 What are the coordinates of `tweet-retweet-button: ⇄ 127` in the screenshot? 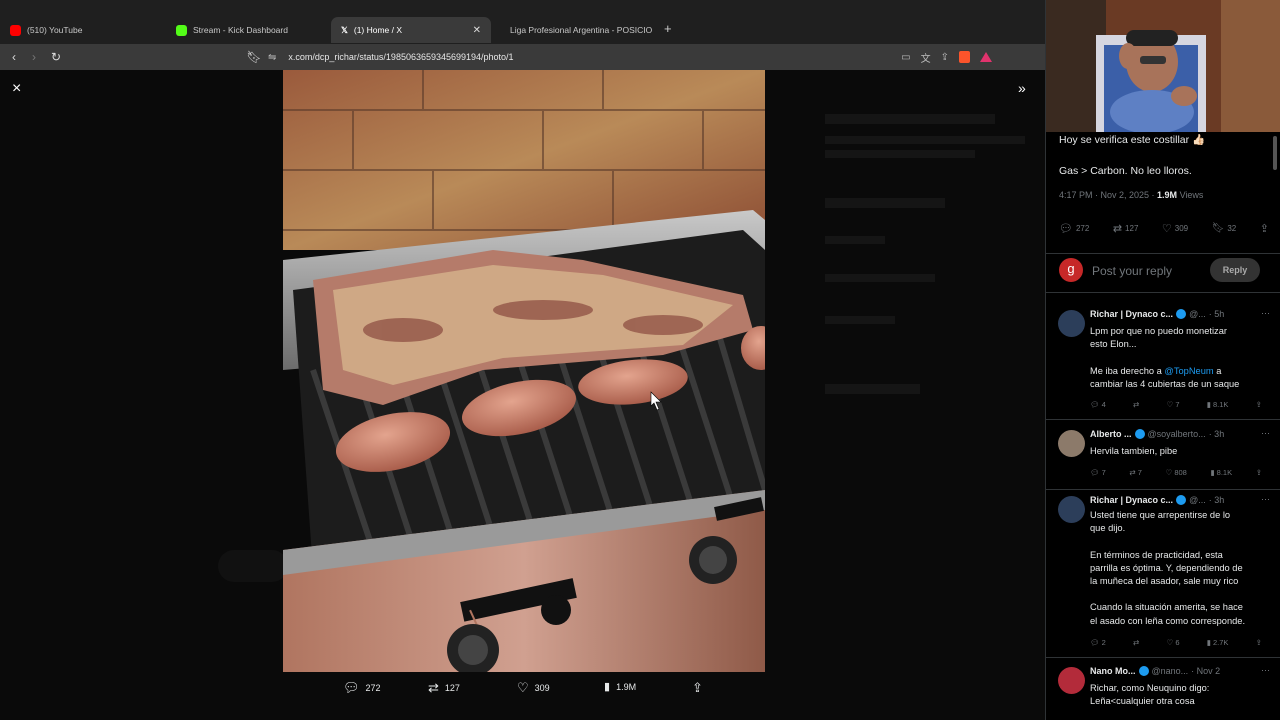 It's located at (1126, 228).